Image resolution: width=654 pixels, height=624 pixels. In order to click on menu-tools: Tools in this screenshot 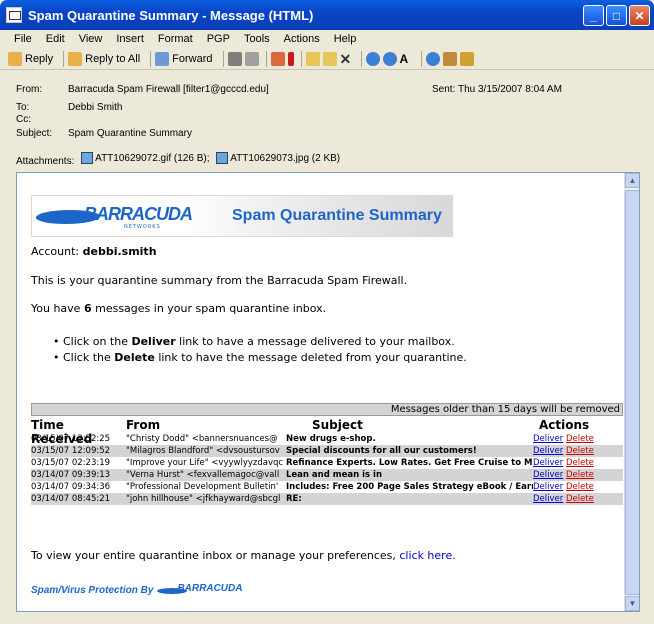, I will do `click(257, 39)`.